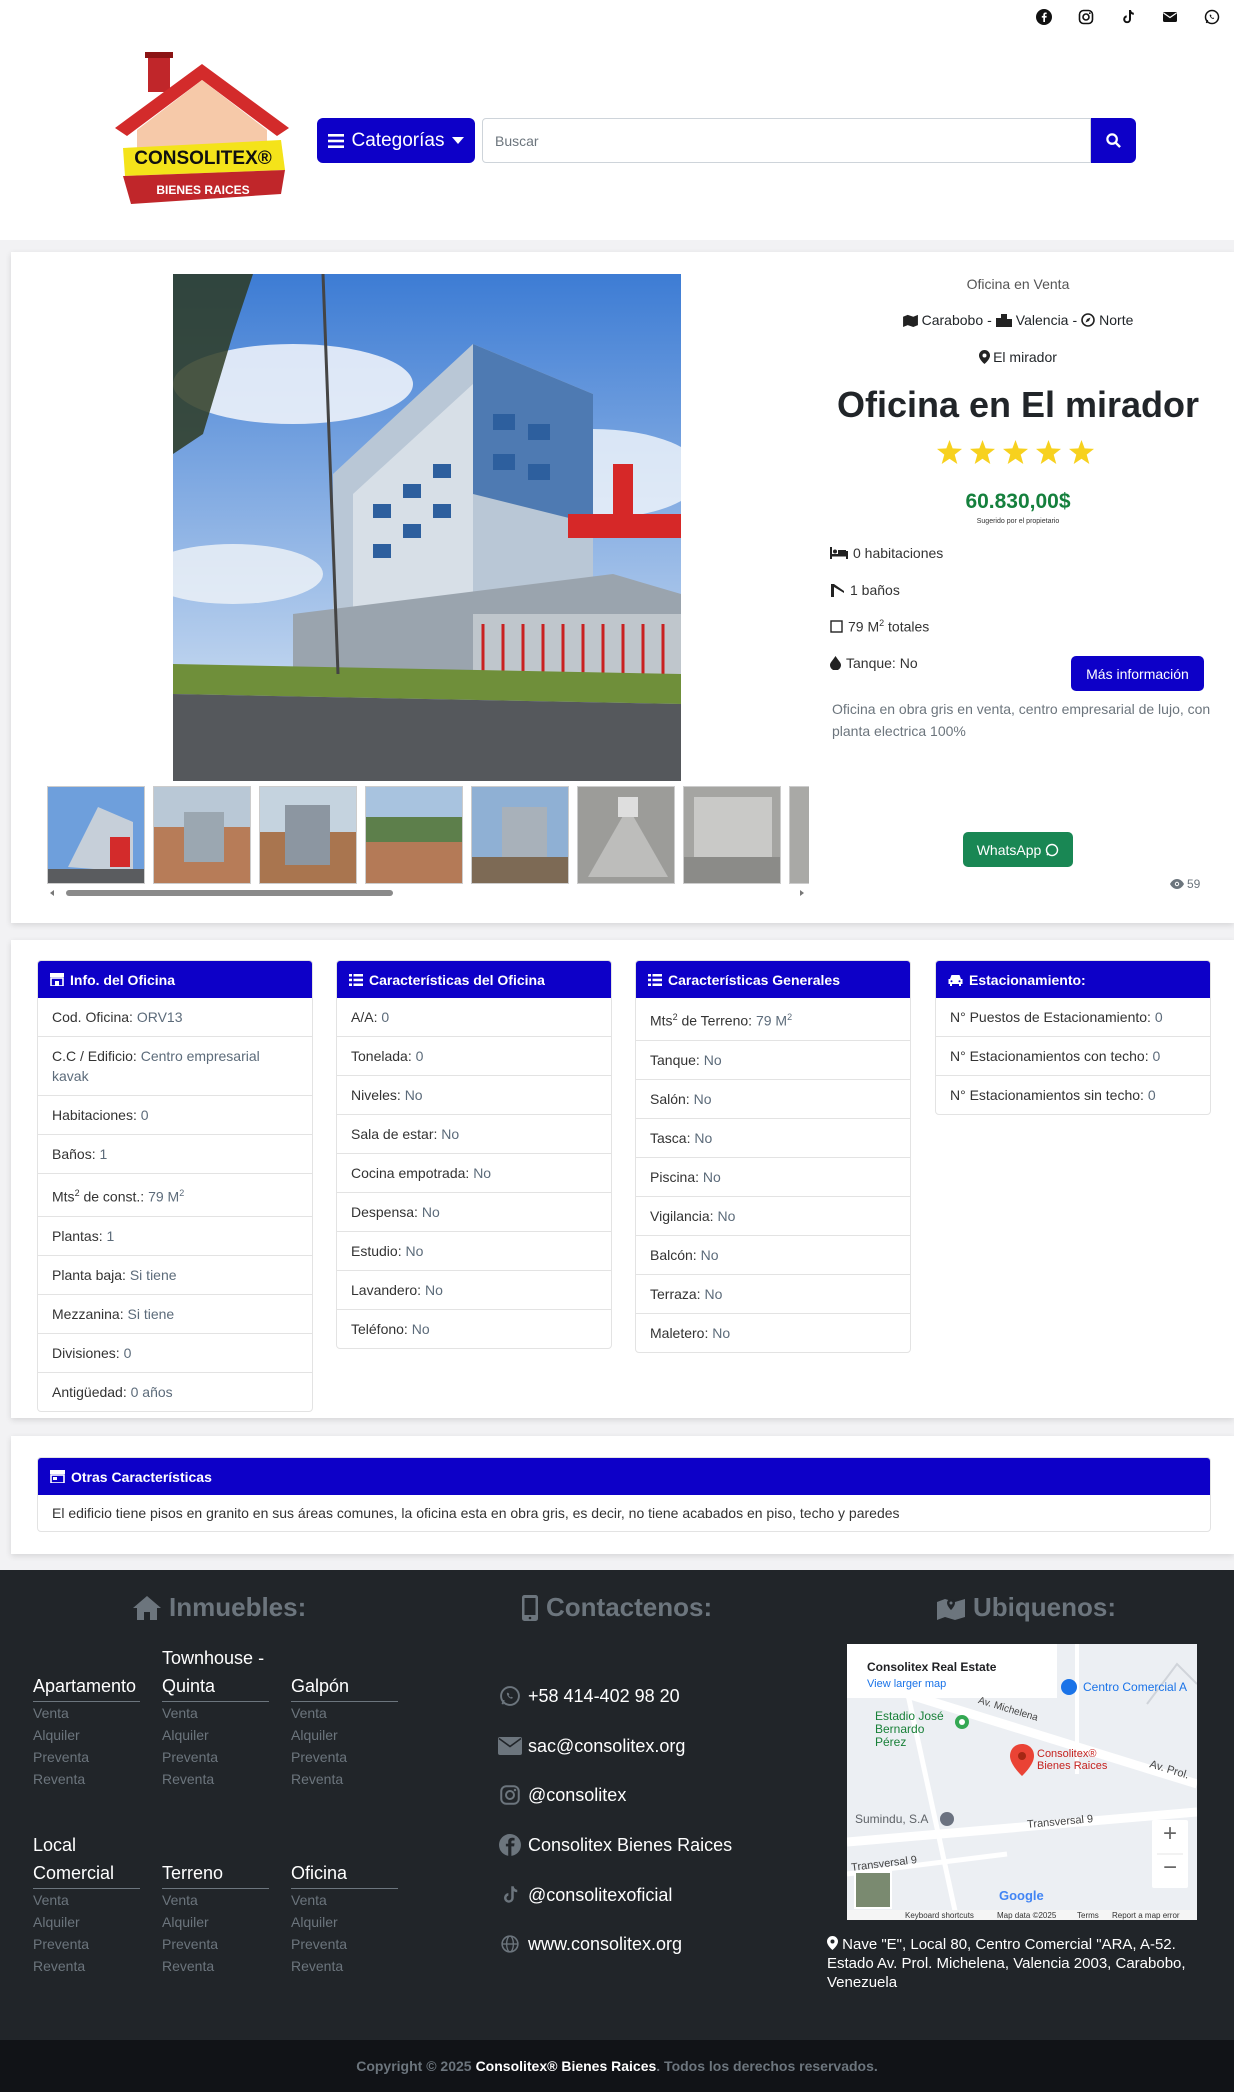 The height and width of the screenshot is (2092, 1234). I want to click on map-data-credit: Map data ©2025, so click(1027, 1915).